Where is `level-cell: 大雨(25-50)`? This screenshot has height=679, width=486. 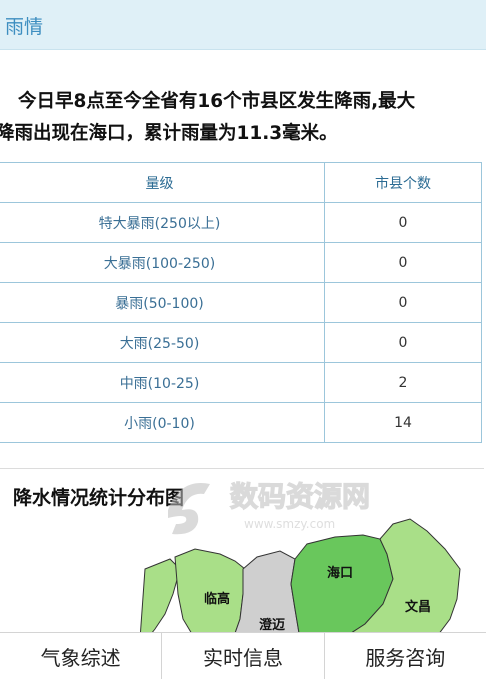 level-cell: 大雨(25-50) is located at coordinates (162, 342).